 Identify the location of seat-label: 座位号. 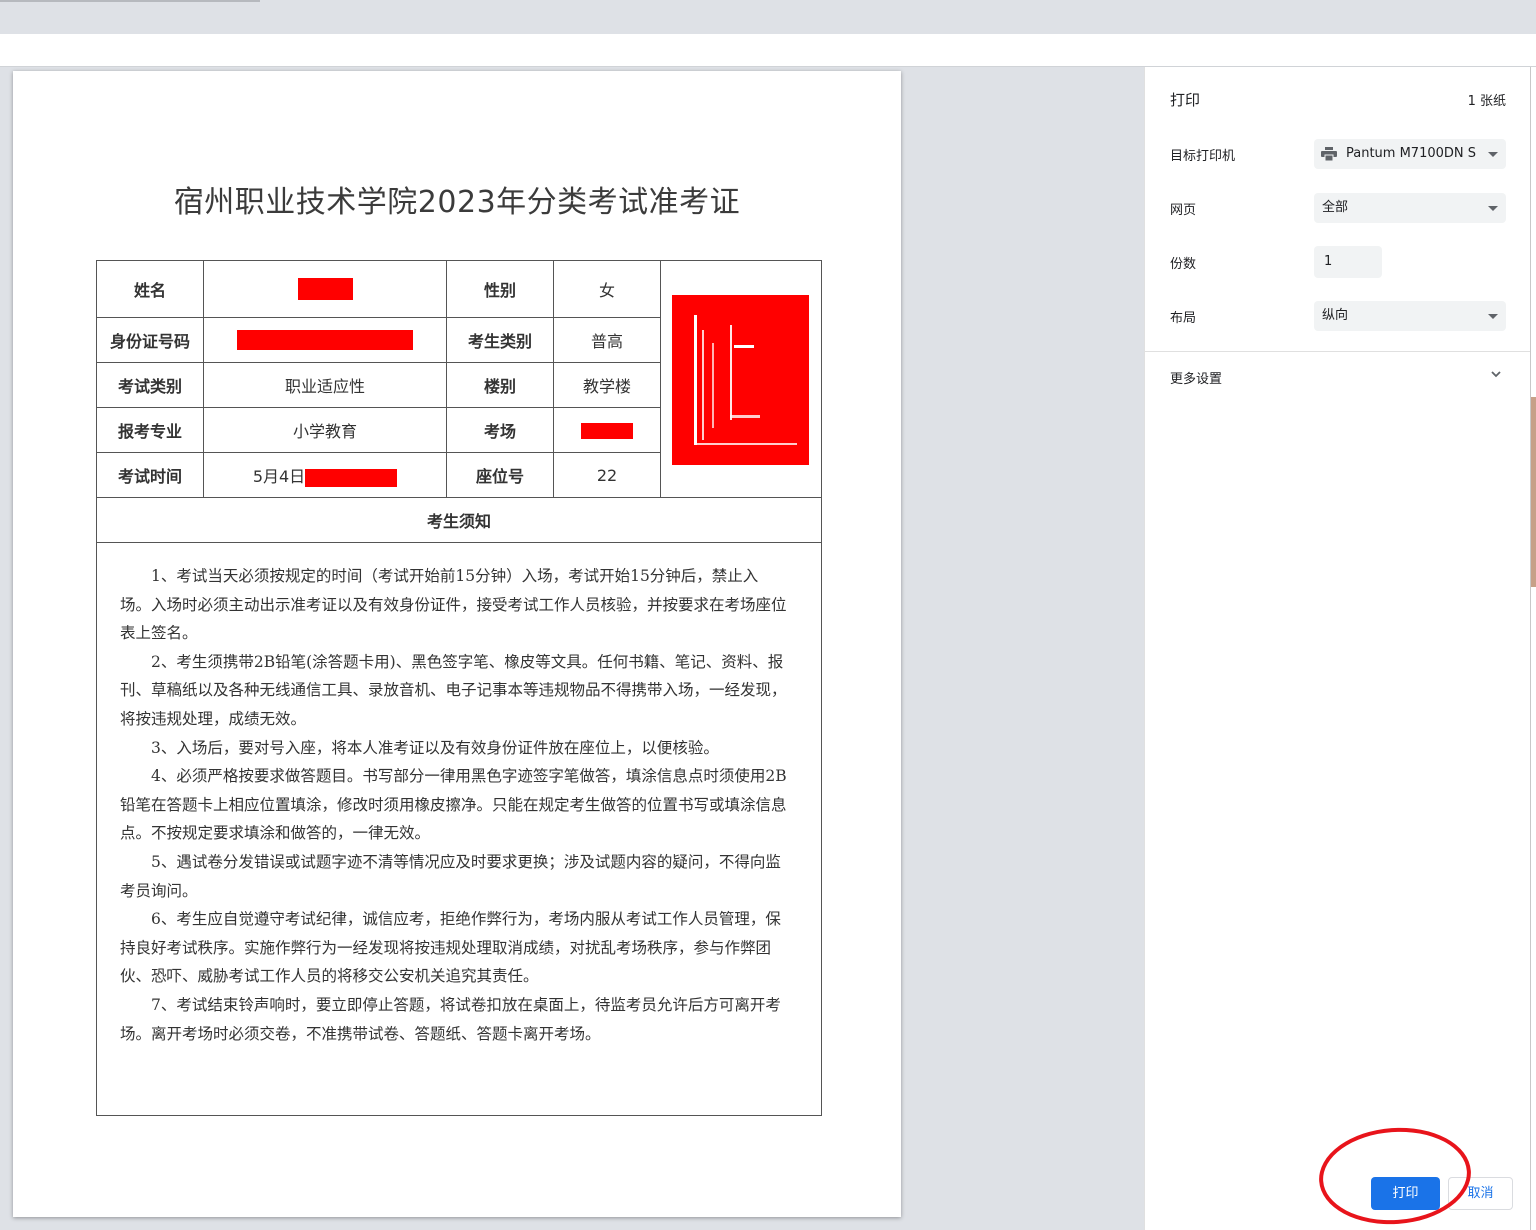
(500, 475).